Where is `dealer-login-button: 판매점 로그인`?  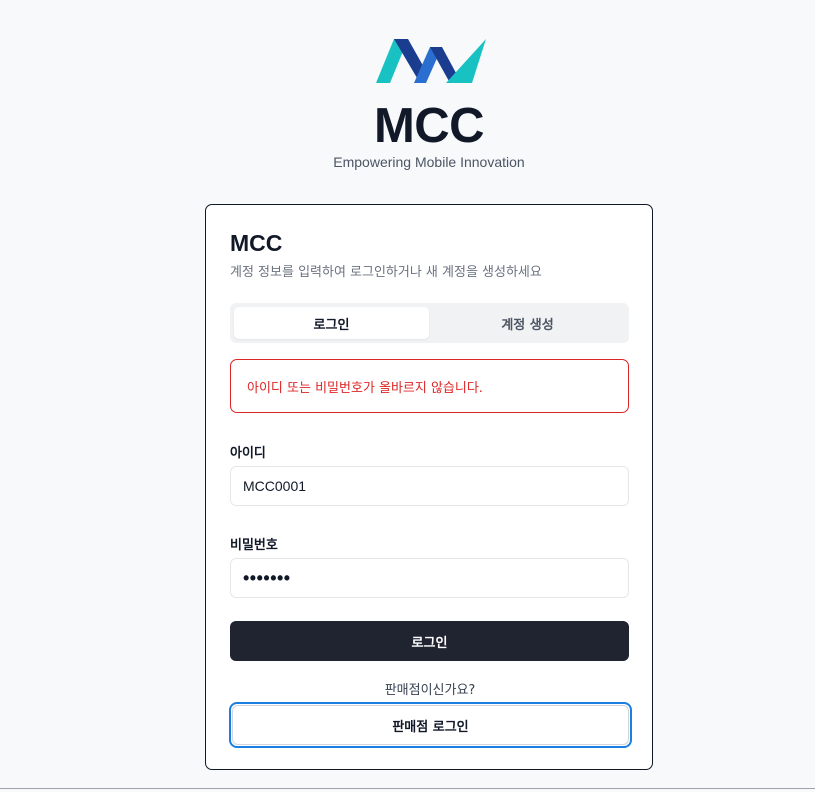
dealer-login-button: 판매점 로그인 is located at coordinates (430, 725).